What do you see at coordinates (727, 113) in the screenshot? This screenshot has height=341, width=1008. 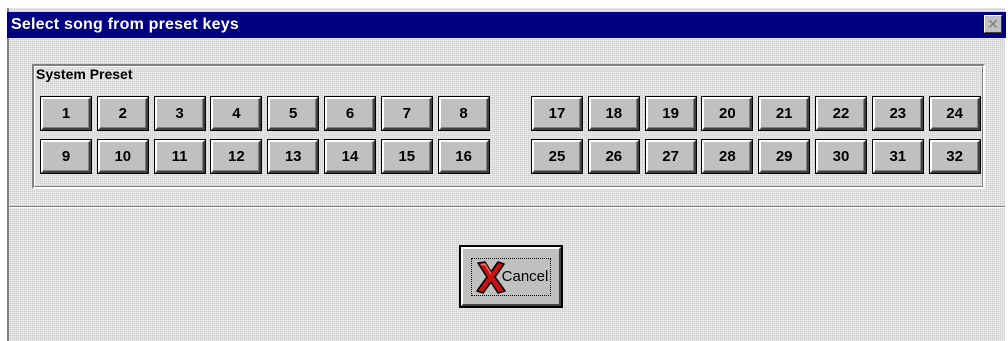 I see `preset-key-20: 20` at bounding box center [727, 113].